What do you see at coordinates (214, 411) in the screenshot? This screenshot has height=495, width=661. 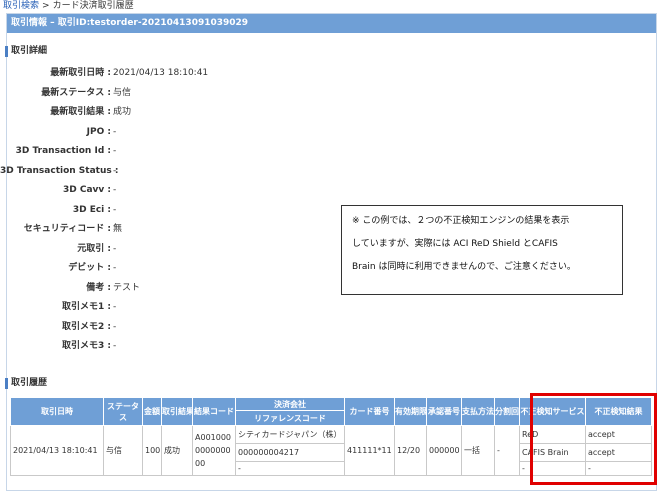 I see `th-result-code: 結果コード` at bounding box center [214, 411].